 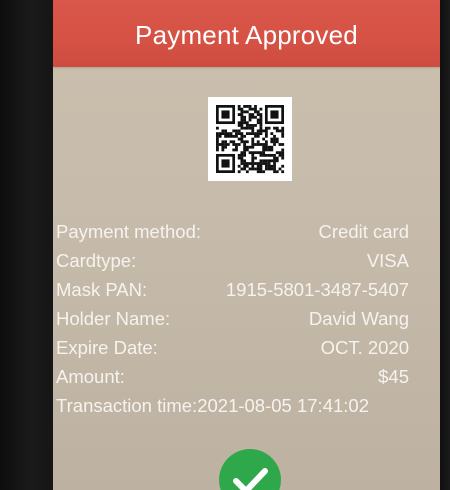 What do you see at coordinates (107, 347) in the screenshot?
I see `expire-date-label: Expire Date:` at bounding box center [107, 347].